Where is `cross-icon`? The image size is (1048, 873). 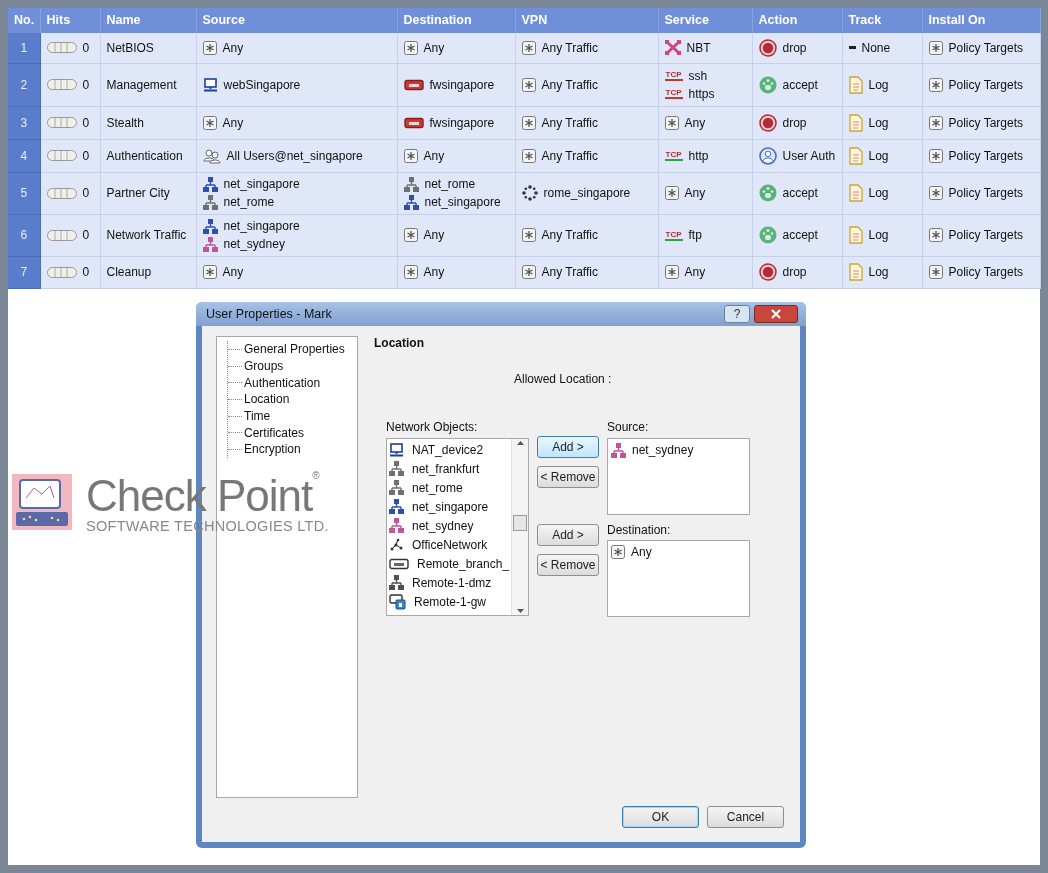 cross-icon is located at coordinates (672, 48).